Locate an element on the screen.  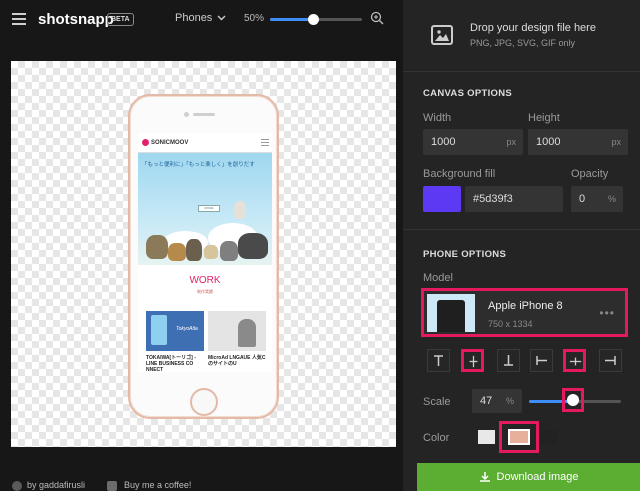
work-subtitle: 制作実績 is located at coordinates (205, 291).